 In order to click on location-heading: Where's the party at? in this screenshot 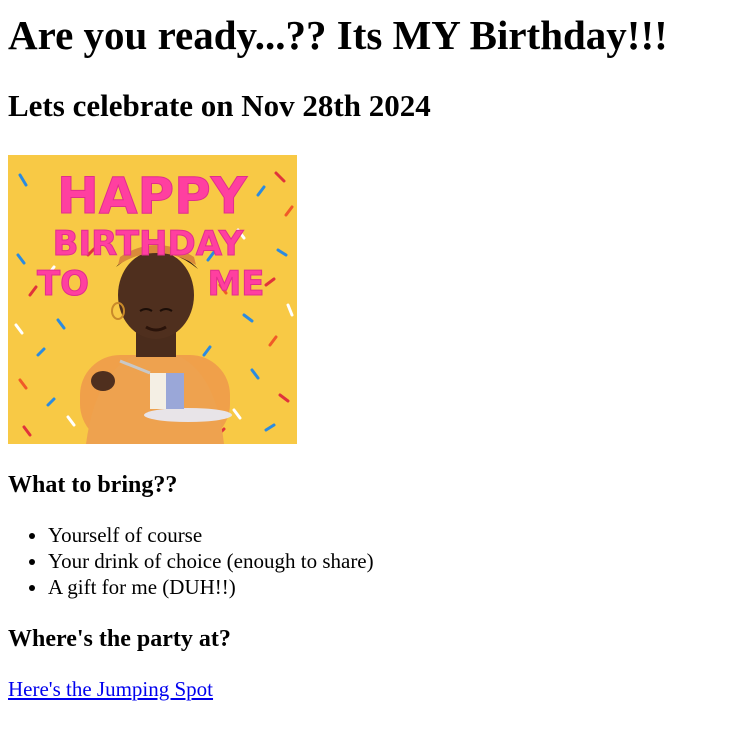, I will do `click(119, 639)`.